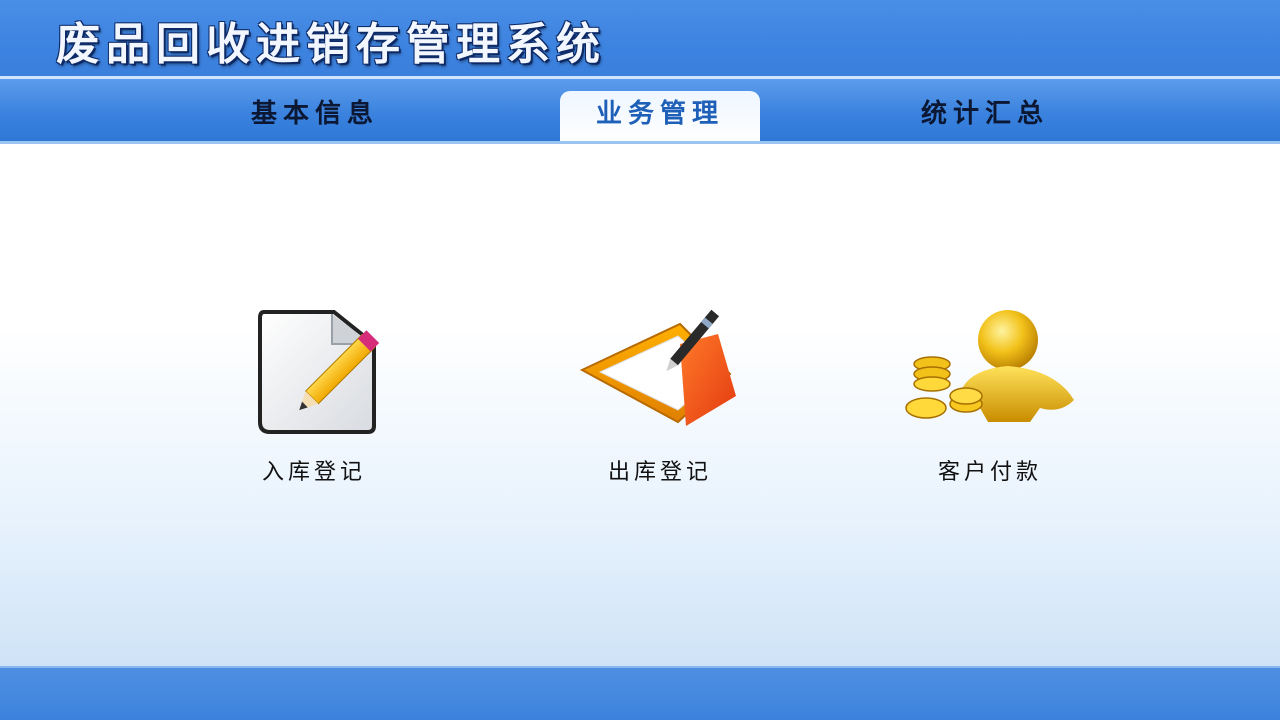  Describe the element at coordinates (331, 44) in the screenshot. I see `app-title: 废品回收进销存管理系统` at that location.